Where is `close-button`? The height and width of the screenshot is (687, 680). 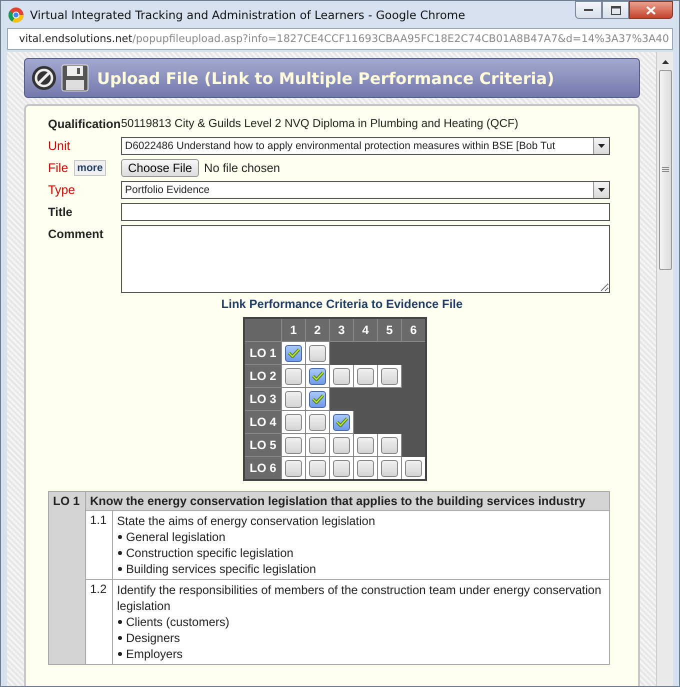 close-button is located at coordinates (651, 10).